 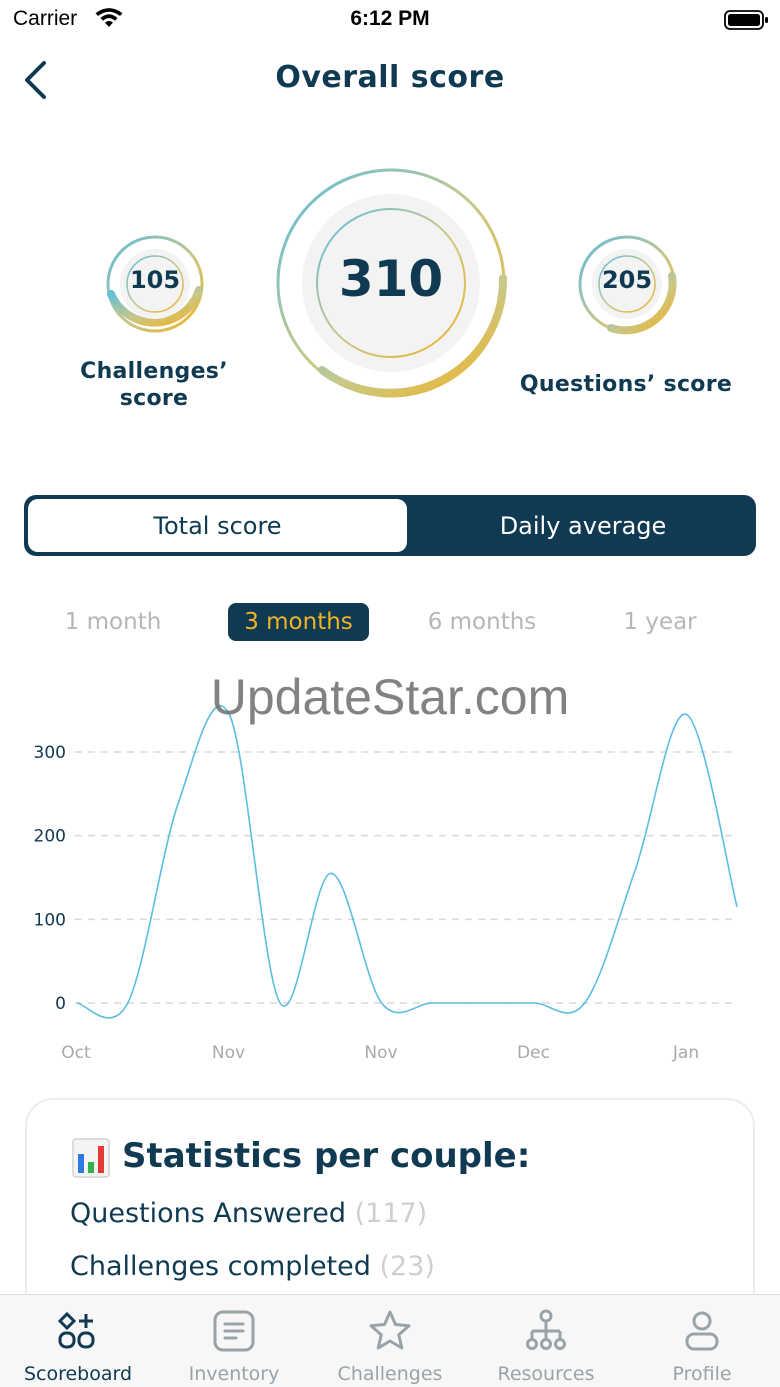 What do you see at coordinates (76, 1053) in the screenshot?
I see `x-tick-label: Oct` at bounding box center [76, 1053].